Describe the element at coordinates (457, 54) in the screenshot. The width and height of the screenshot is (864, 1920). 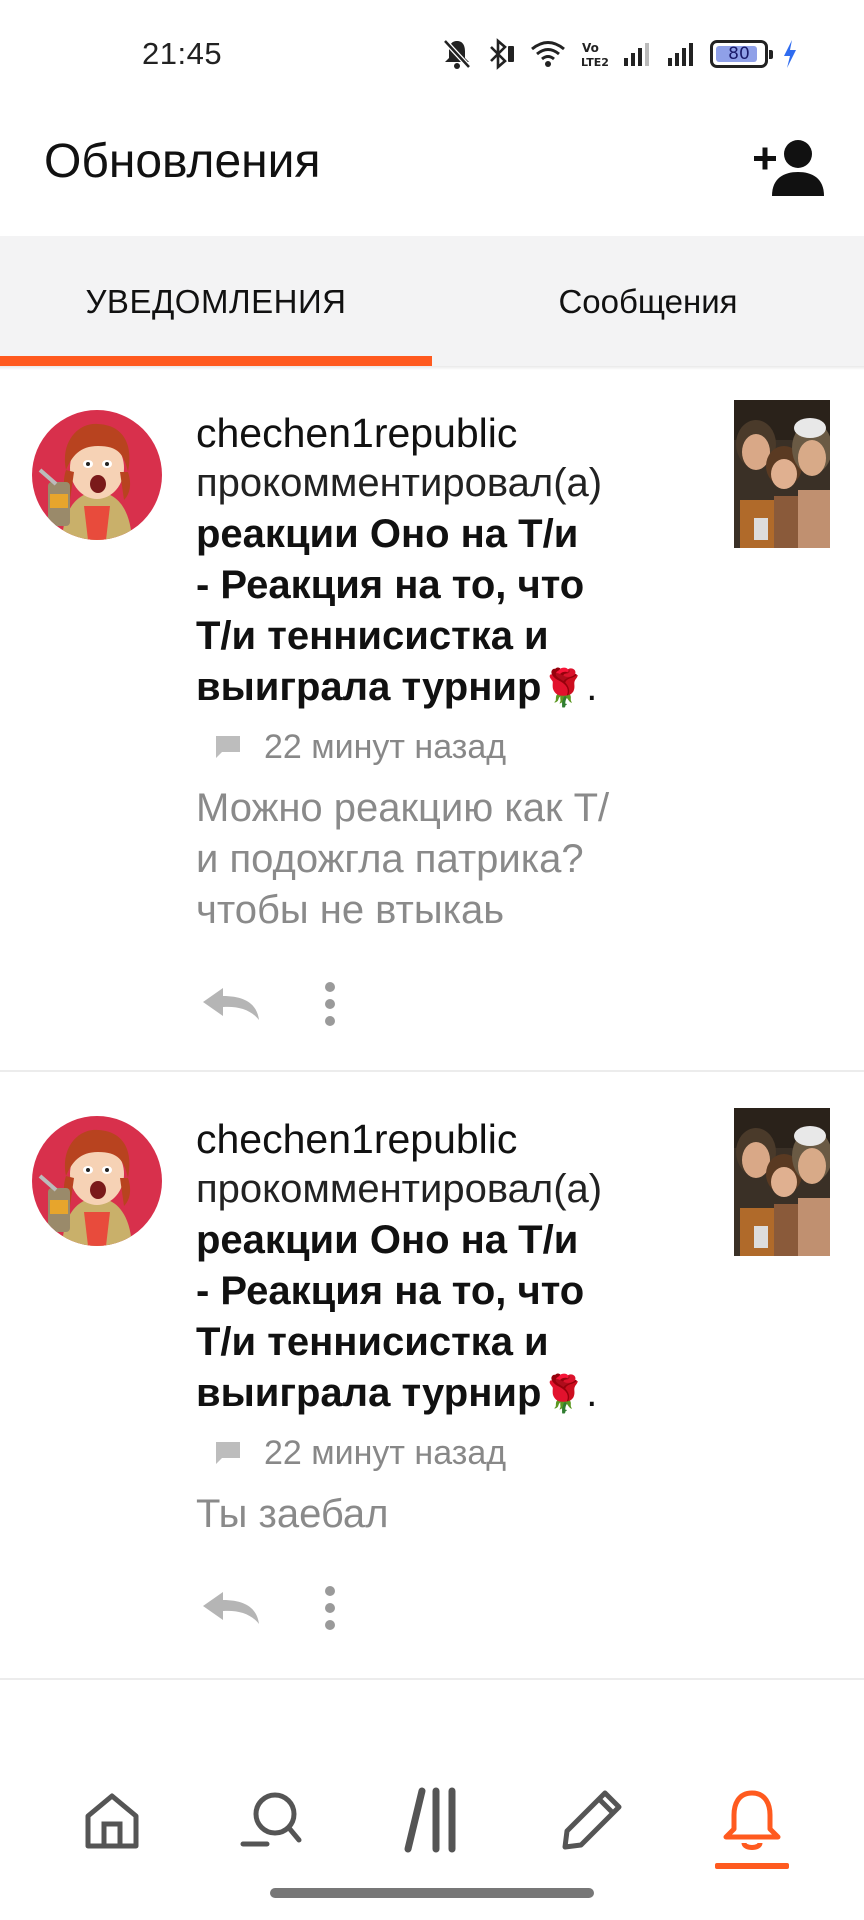
I see `mute-icon` at that location.